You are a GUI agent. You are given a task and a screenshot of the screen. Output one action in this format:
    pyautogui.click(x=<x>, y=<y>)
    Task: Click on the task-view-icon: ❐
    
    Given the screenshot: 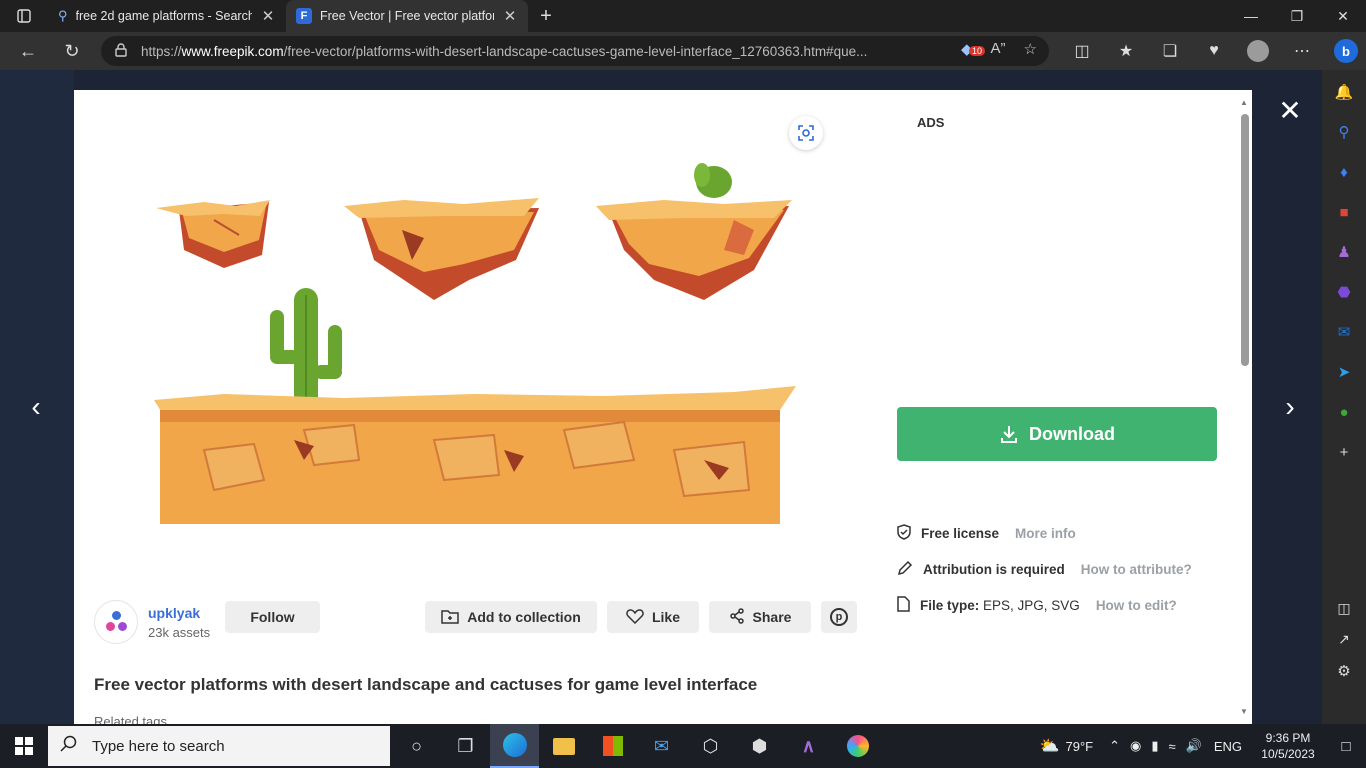 What is the action you would take?
    pyautogui.click(x=465, y=746)
    